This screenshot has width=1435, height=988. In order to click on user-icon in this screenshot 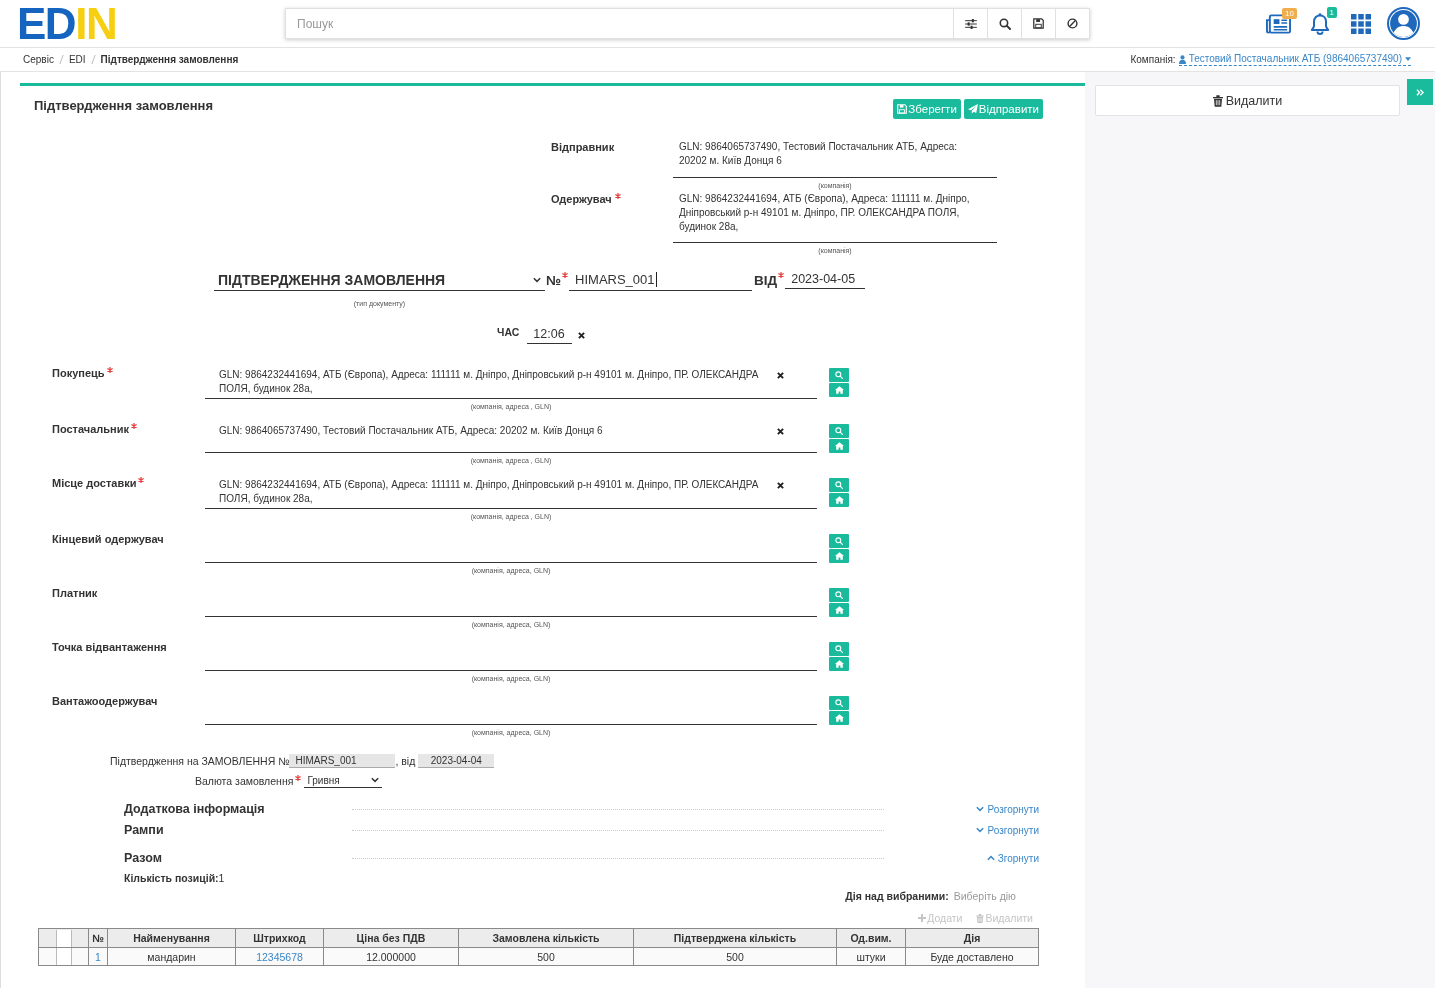, I will do `click(1182, 59)`.